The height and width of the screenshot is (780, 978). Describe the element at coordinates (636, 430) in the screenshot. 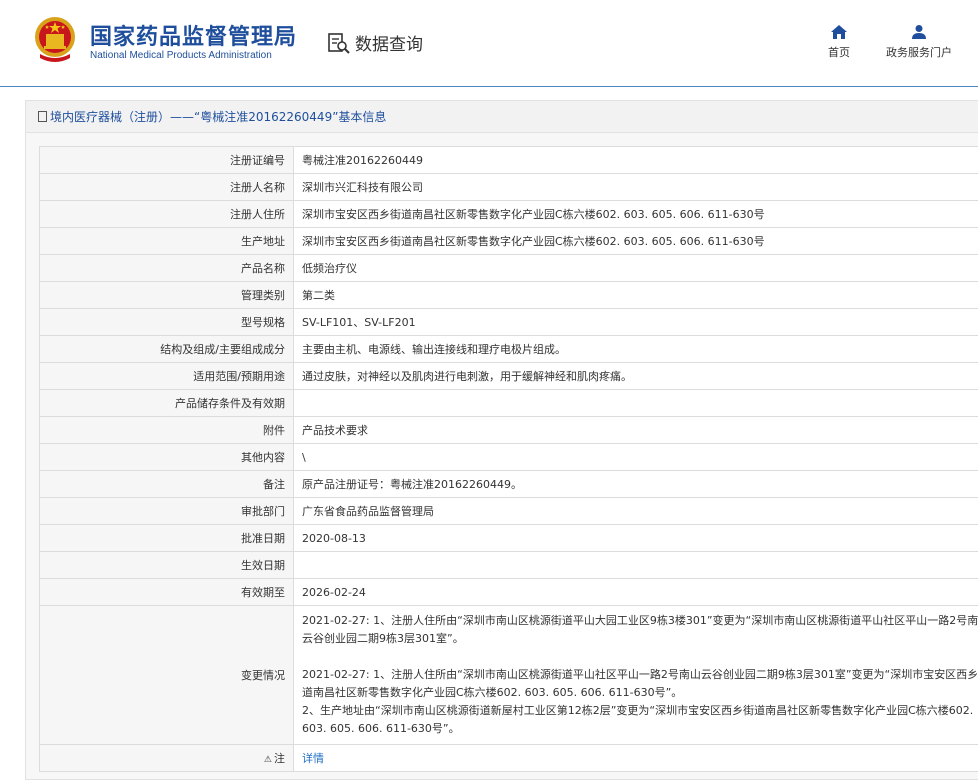

I see `field-value: 产品技术要求` at that location.